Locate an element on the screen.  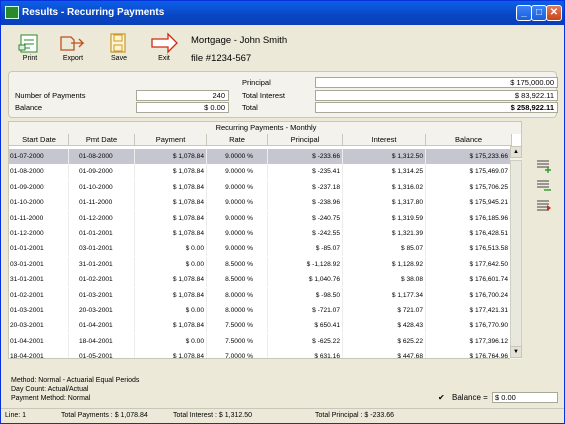
table-cell: $ 0.00 is located at coordinates (171, 341).